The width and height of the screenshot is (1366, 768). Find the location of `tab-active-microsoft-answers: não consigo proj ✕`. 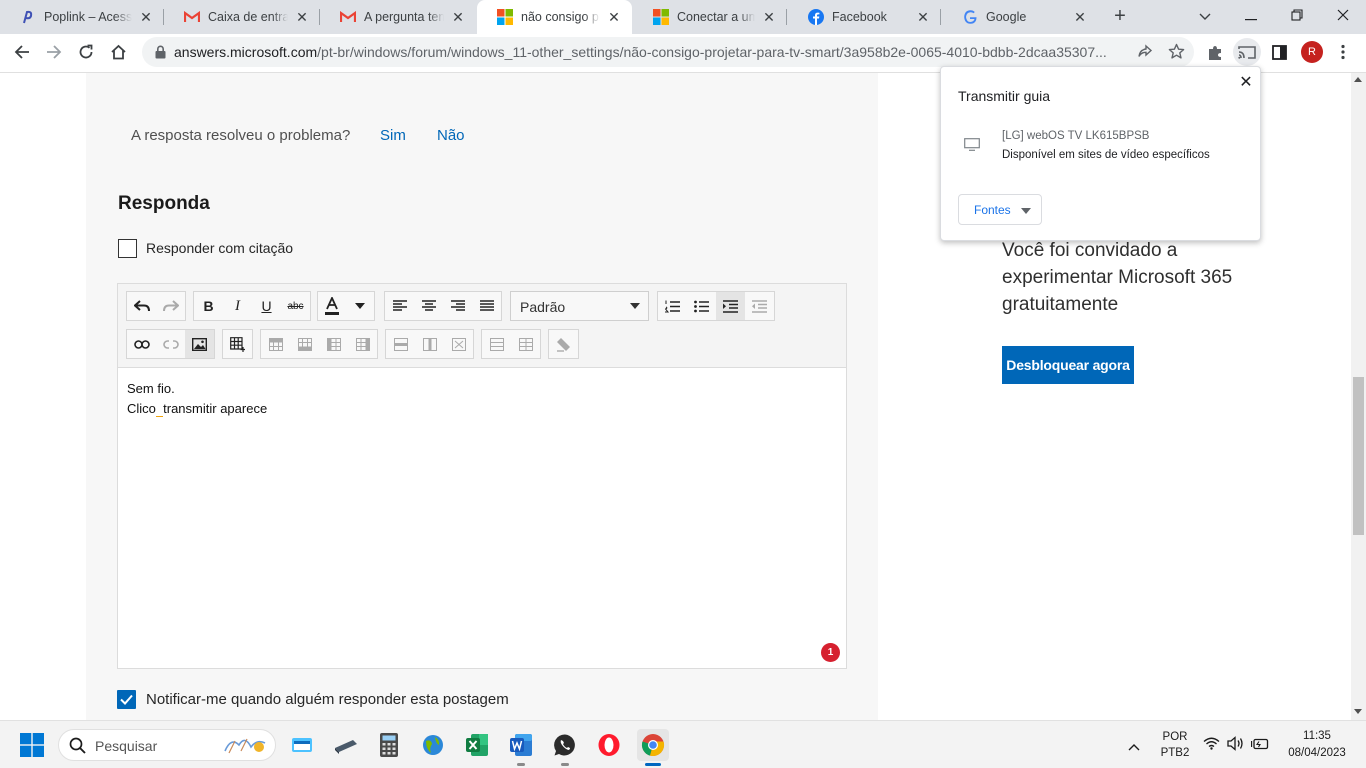

tab-active-microsoft-answers: não consigo proj ✕ is located at coordinates (554, 17).